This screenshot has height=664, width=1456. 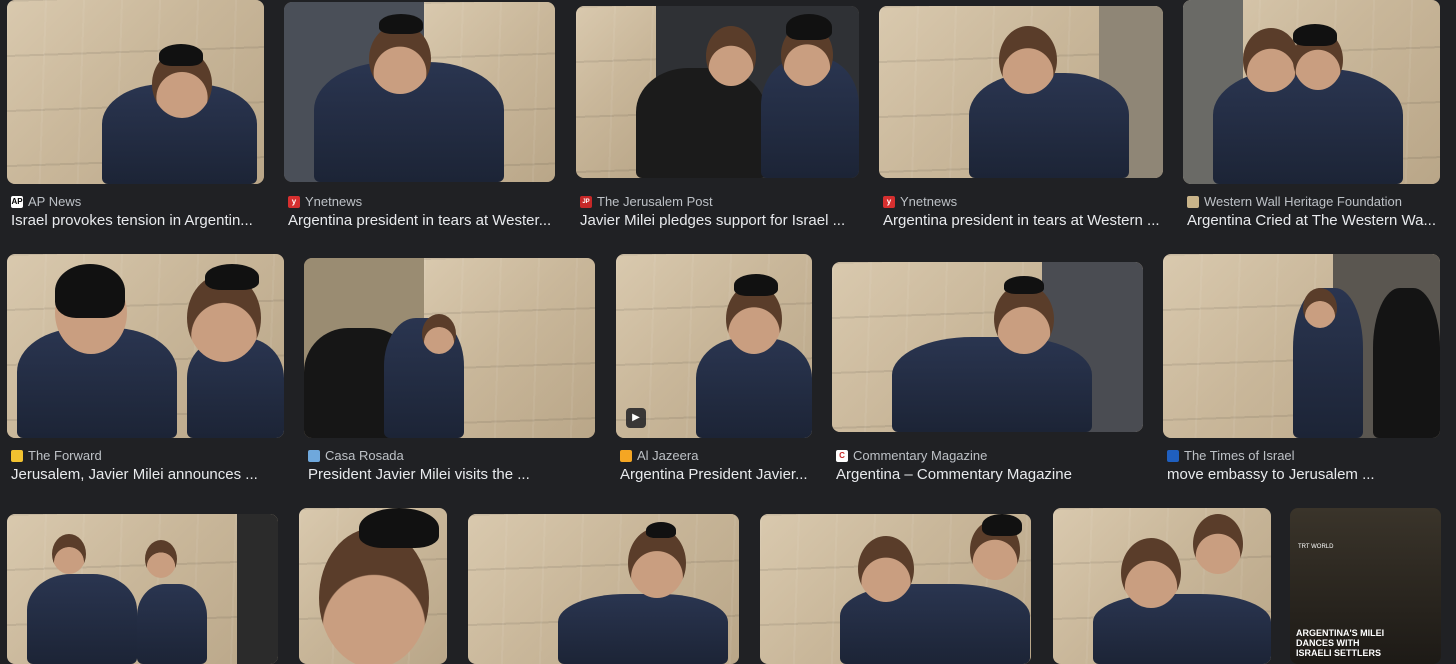 I want to click on result-source: C Commentary Magazine, so click(x=911, y=455).